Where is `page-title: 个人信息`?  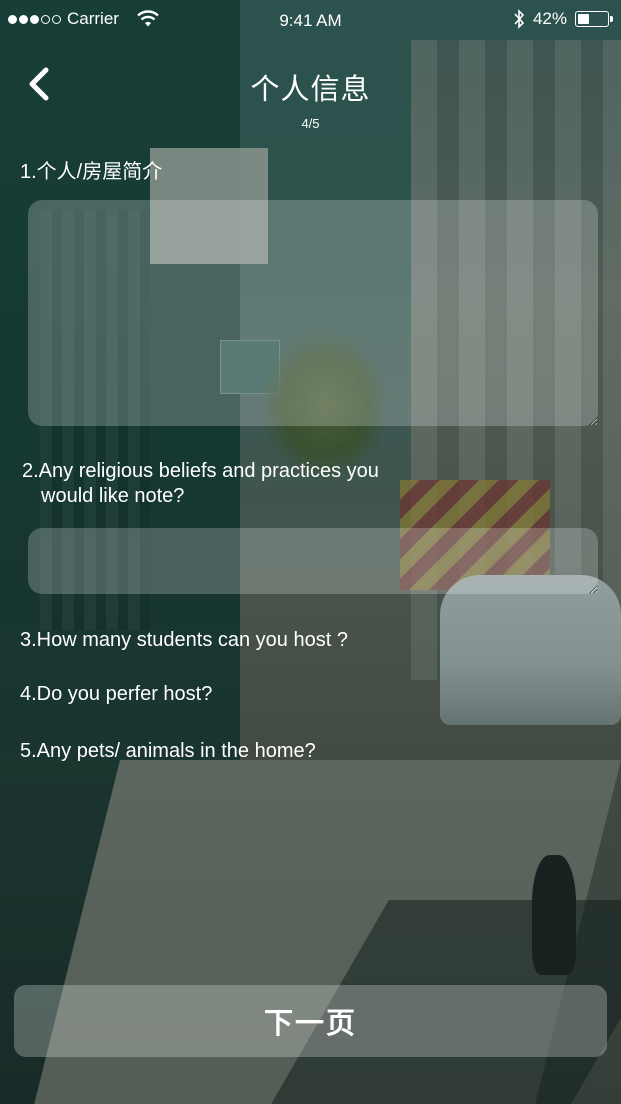
page-title: 个人信息 is located at coordinates (310, 90).